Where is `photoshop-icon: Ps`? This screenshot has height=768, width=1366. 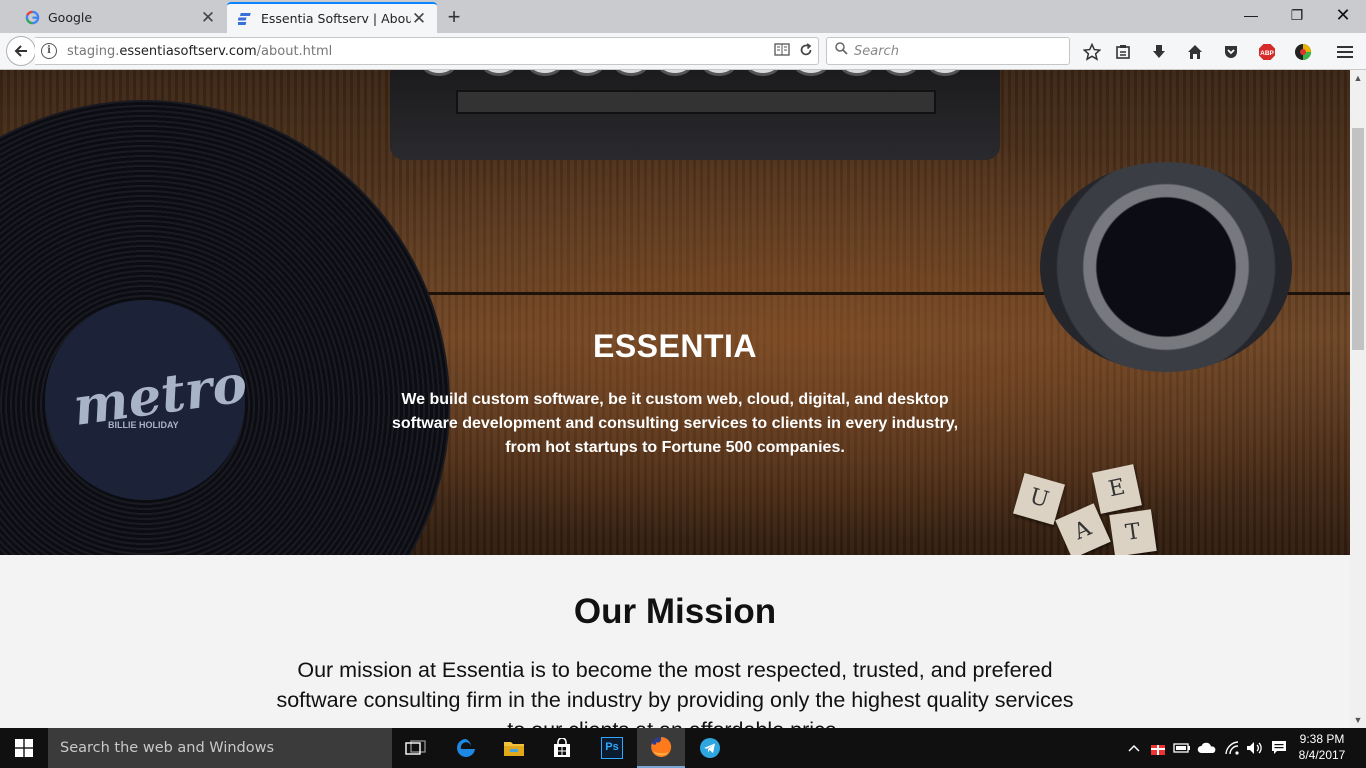
photoshop-icon: Ps is located at coordinates (612, 748).